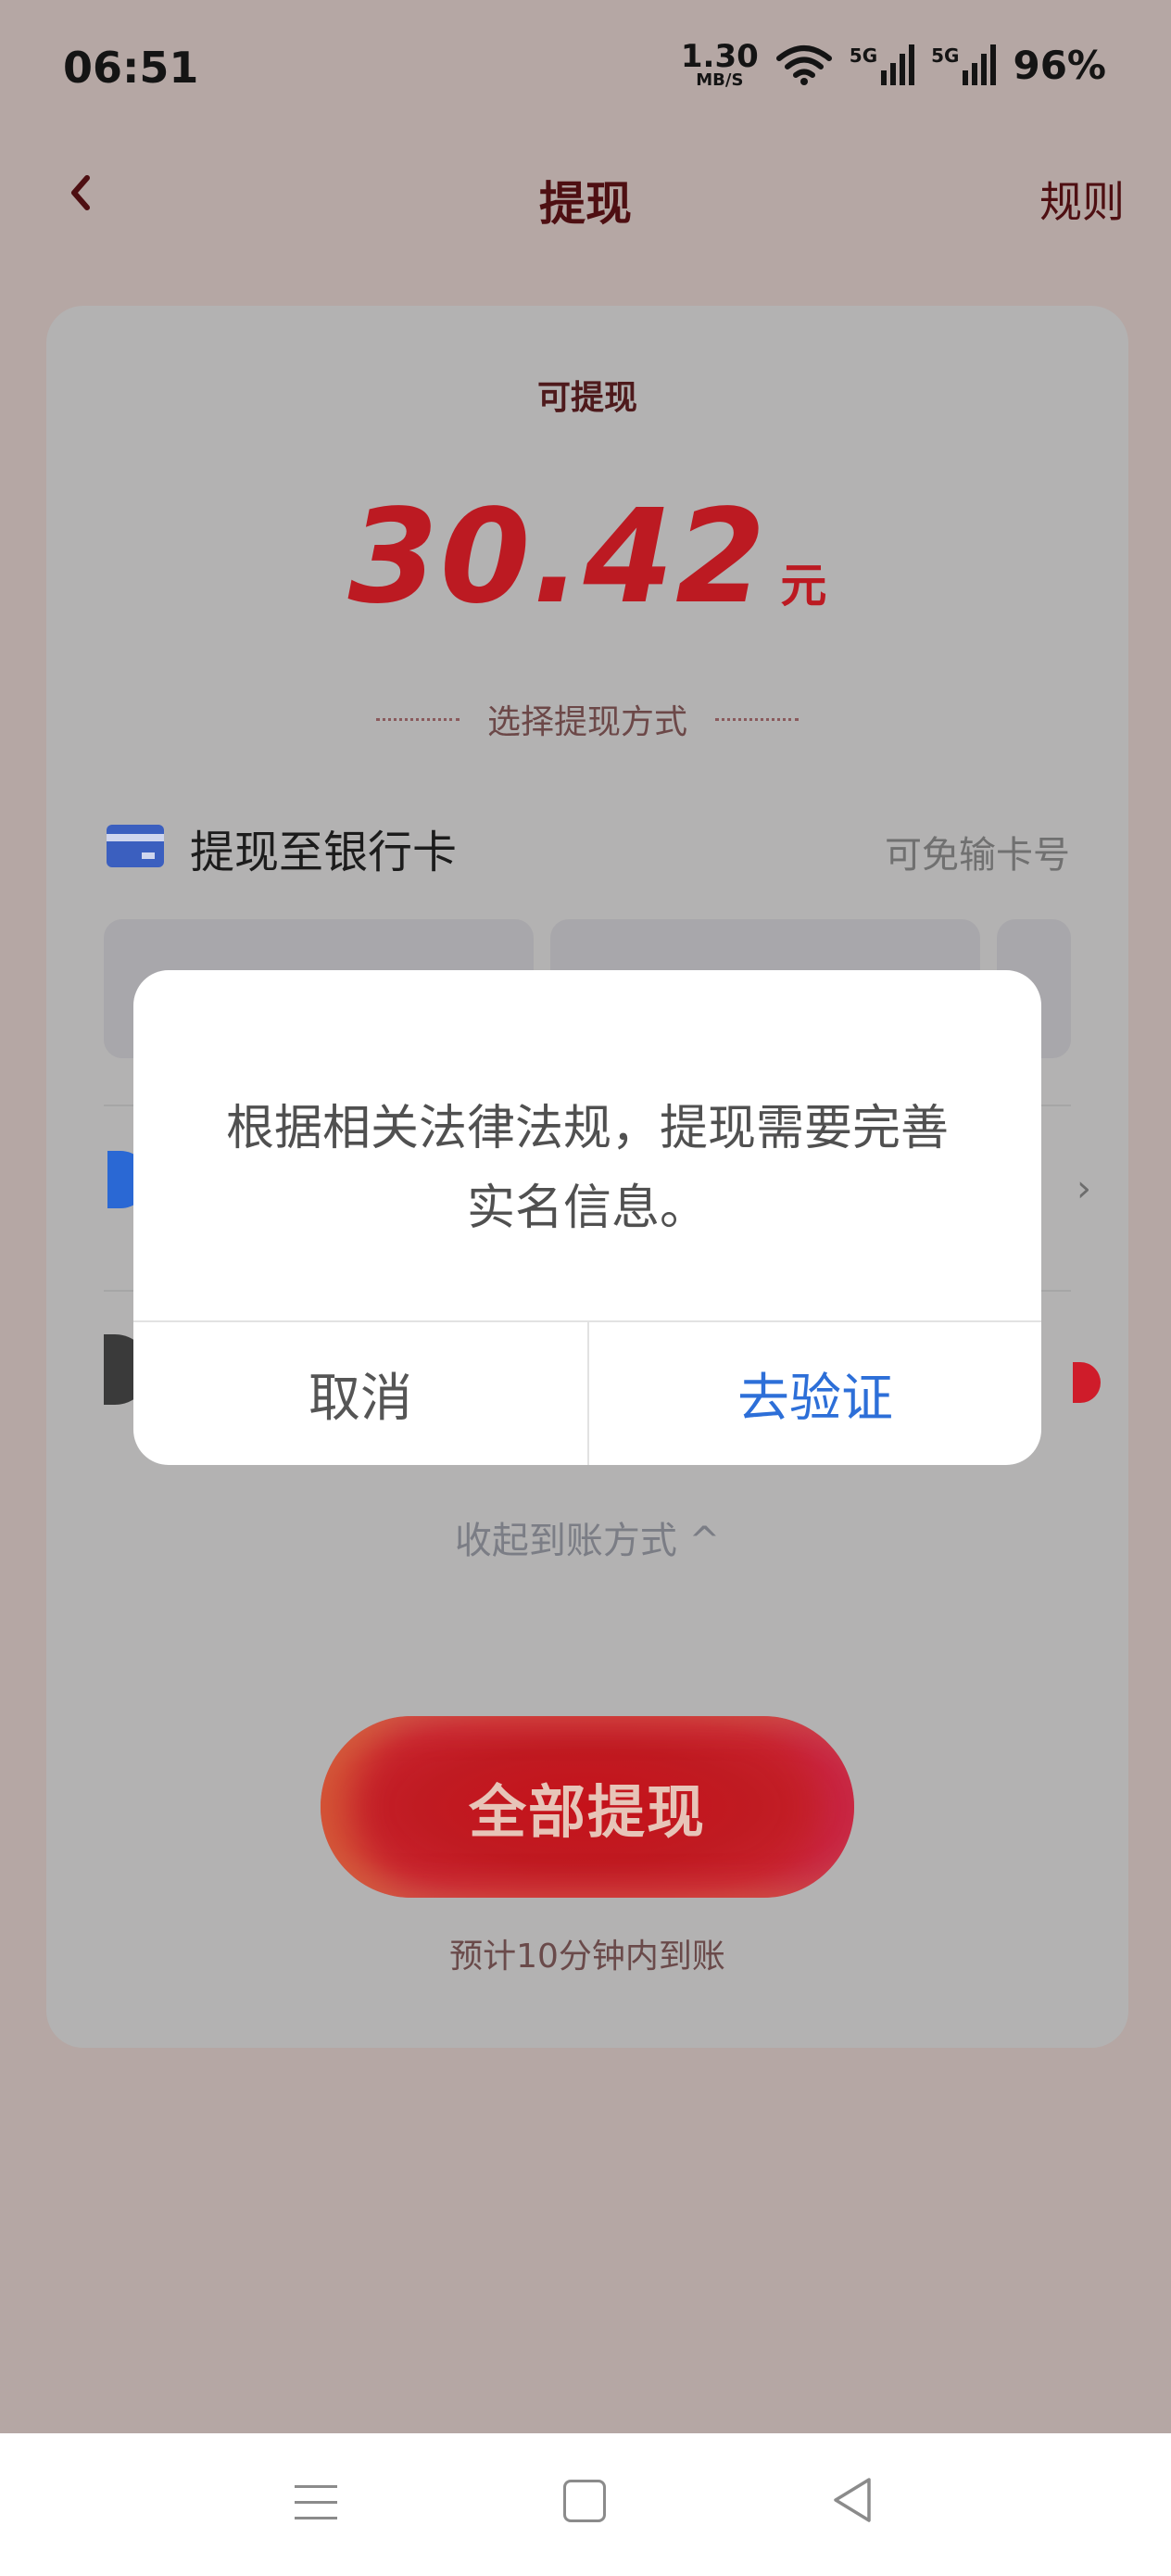  Describe the element at coordinates (978, 856) in the screenshot. I see `bank-option-hint: 可免输卡号` at that location.